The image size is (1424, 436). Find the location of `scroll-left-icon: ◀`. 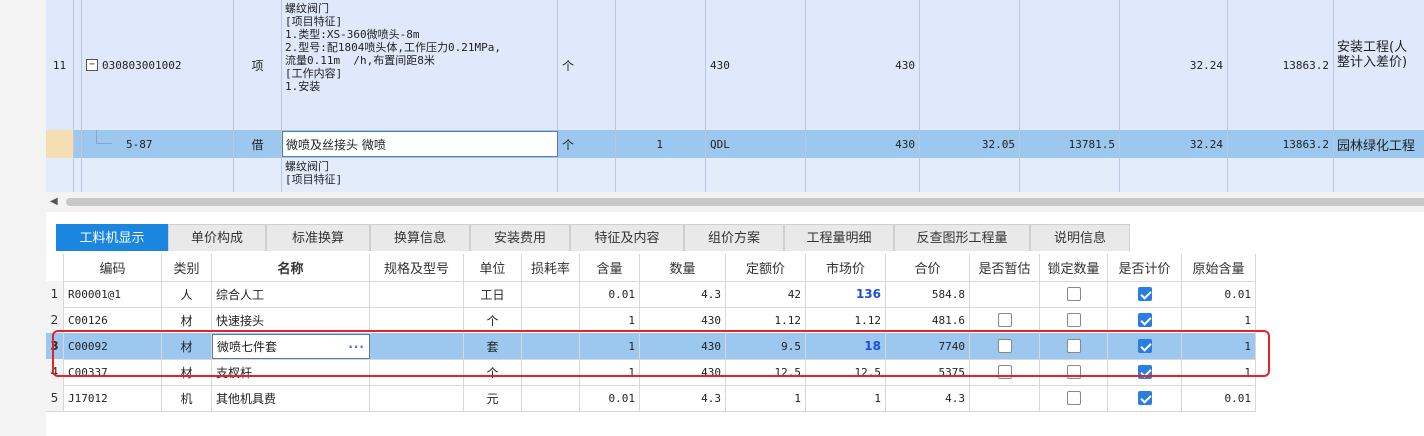

scroll-left-icon: ◀ is located at coordinates (54, 201).